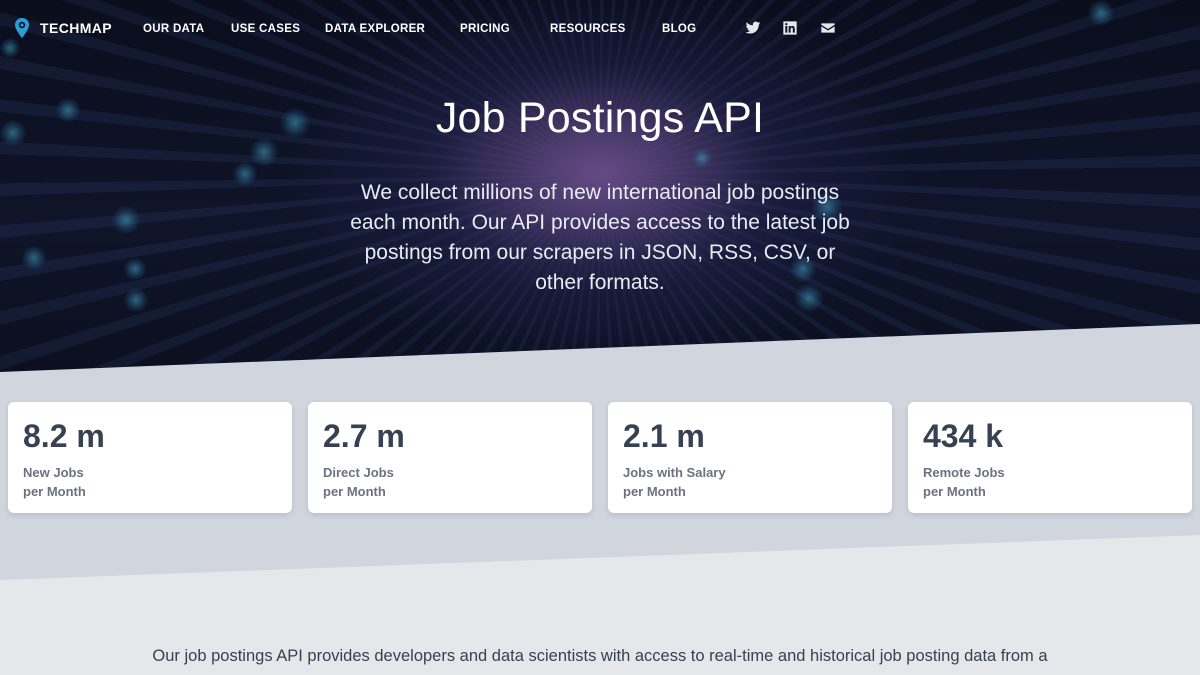 The width and height of the screenshot is (1200, 675). I want to click on stat-card-jobs-with-salary: 2.1 m Jobs with Salary per Month, so click(750, 457).